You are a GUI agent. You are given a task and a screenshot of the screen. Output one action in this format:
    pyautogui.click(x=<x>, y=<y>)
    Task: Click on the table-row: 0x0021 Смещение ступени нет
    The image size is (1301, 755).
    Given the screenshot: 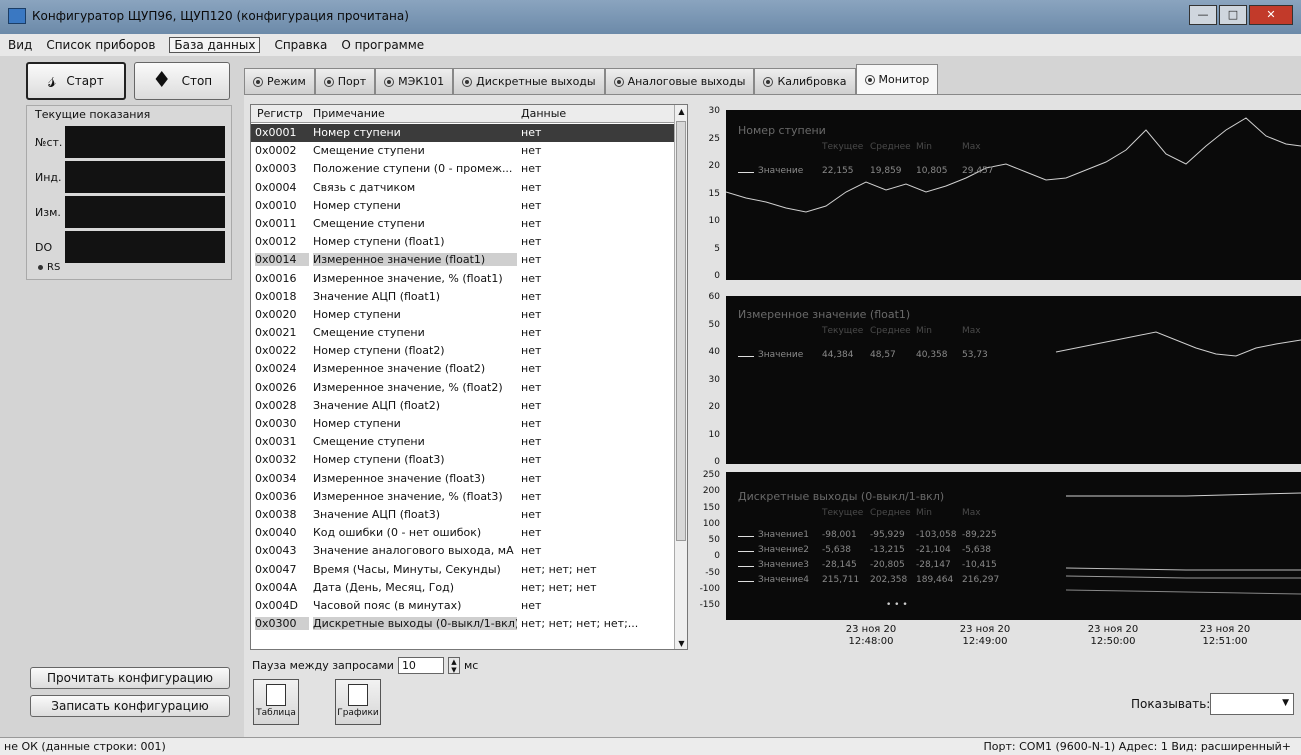 What is the action you would take?
    pyautogui.click(x=463, y=333)
    